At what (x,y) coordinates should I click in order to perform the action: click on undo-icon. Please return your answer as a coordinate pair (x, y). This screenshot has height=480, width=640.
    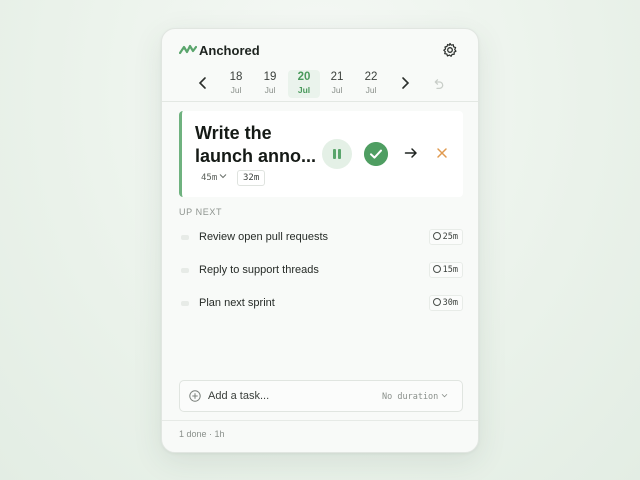
    Looking at the image, I should click on (439, 84).